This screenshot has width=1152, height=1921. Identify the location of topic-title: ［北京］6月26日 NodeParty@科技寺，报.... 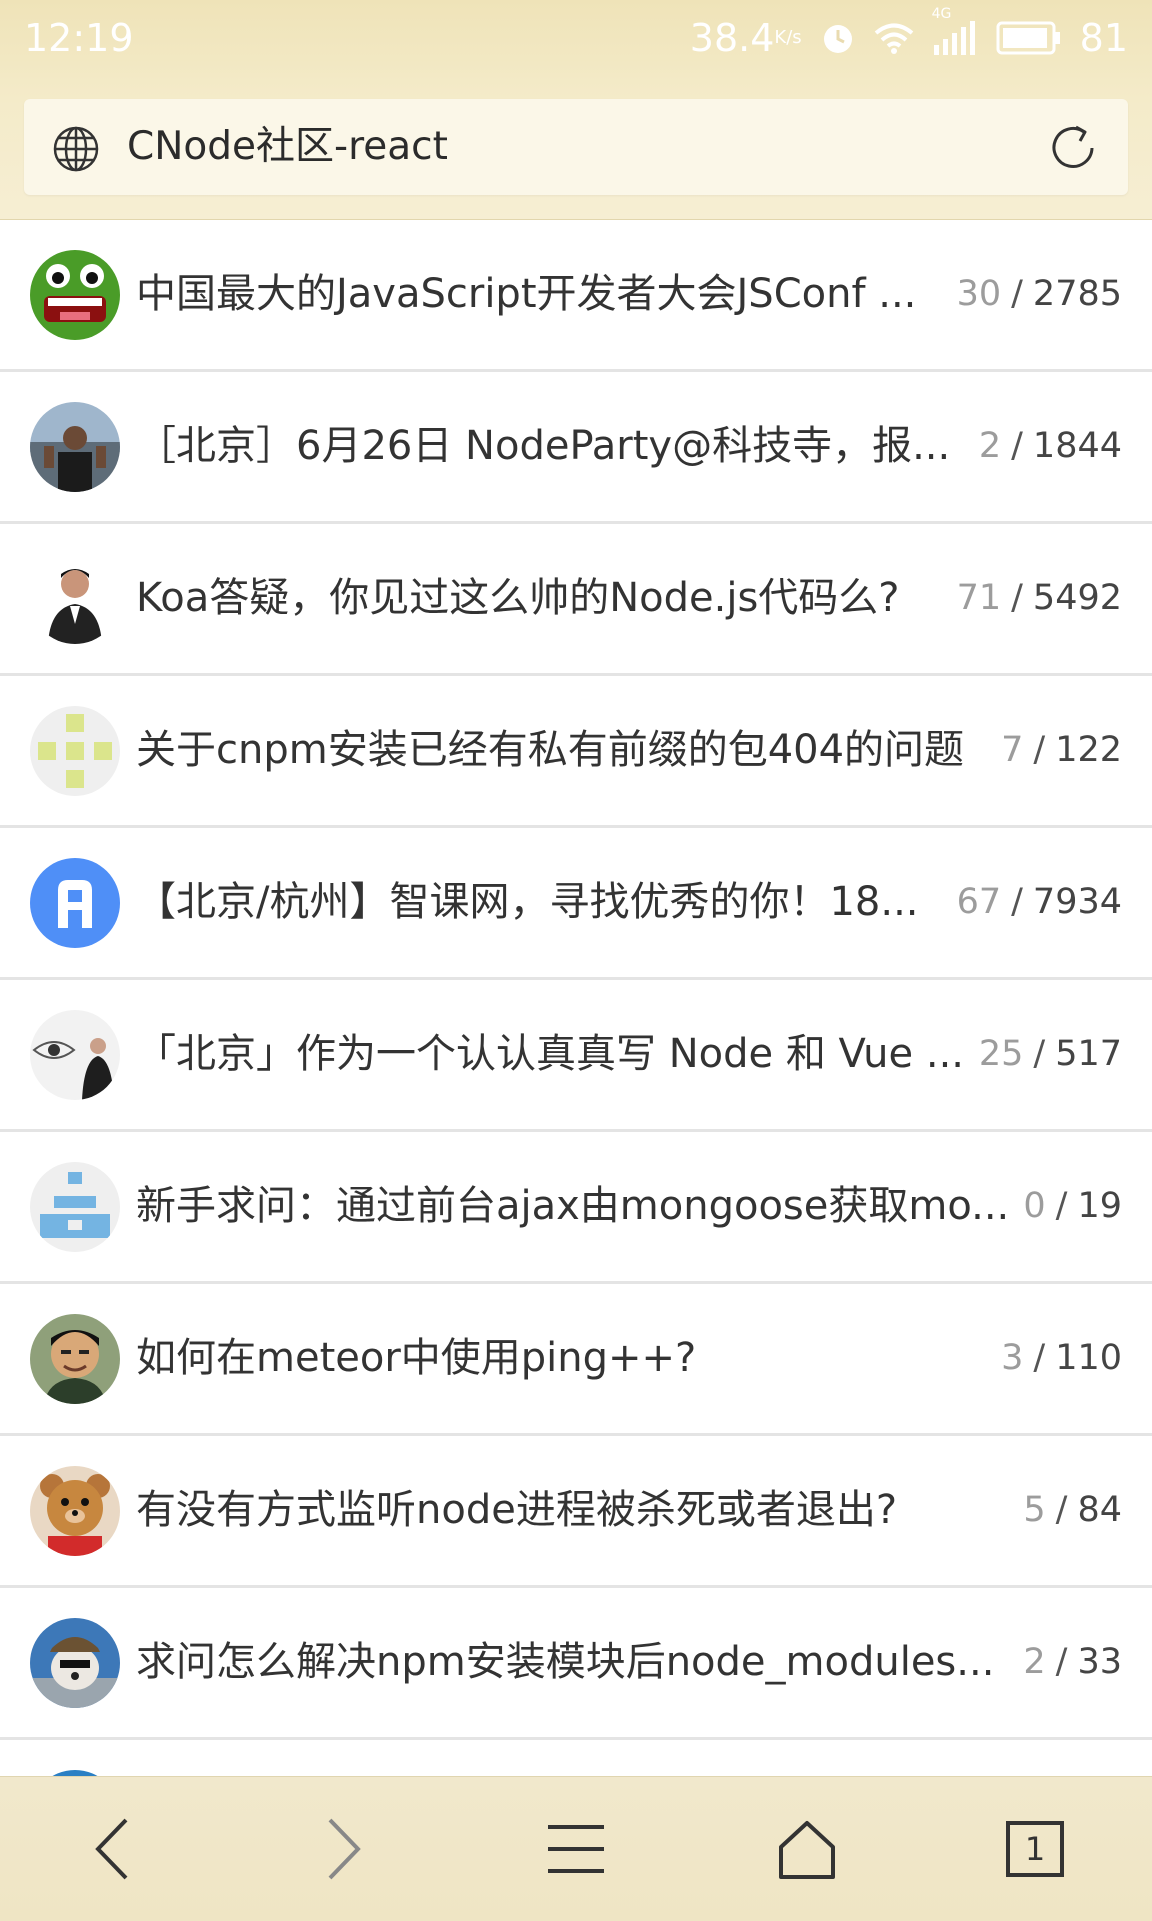
(543, 446).